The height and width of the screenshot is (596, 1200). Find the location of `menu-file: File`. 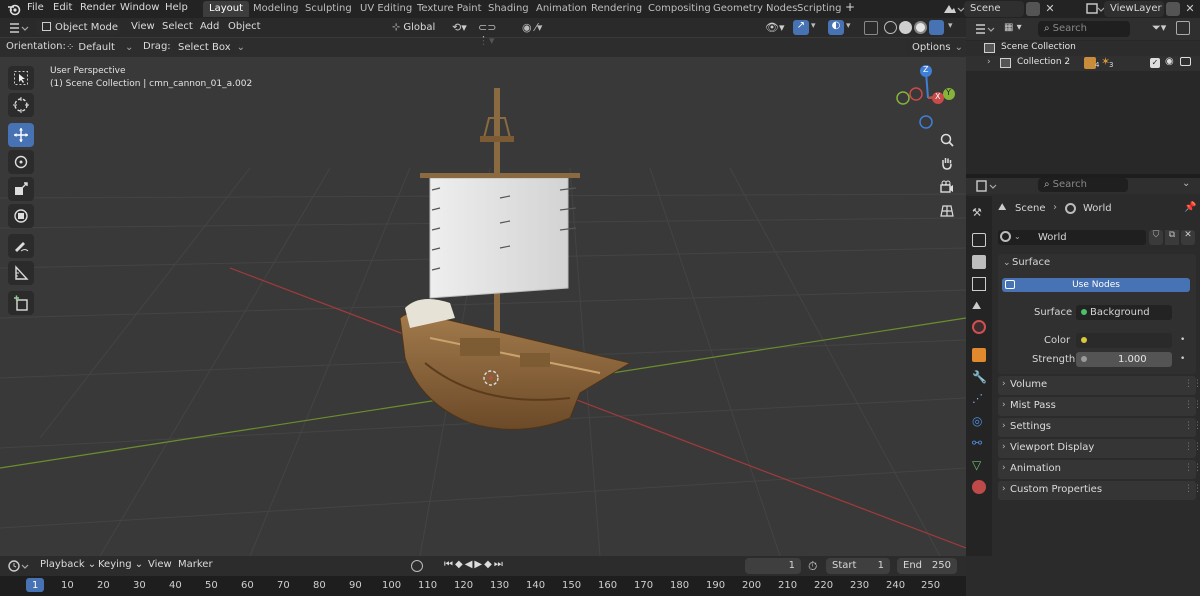

menu-file: File is located at coordinates (35, 7).